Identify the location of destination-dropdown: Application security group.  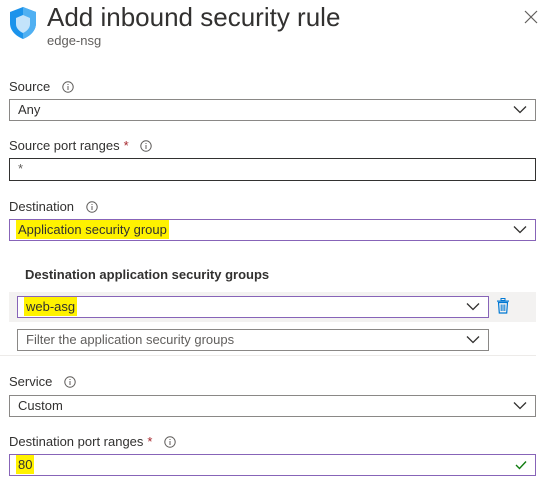
(272, 230).